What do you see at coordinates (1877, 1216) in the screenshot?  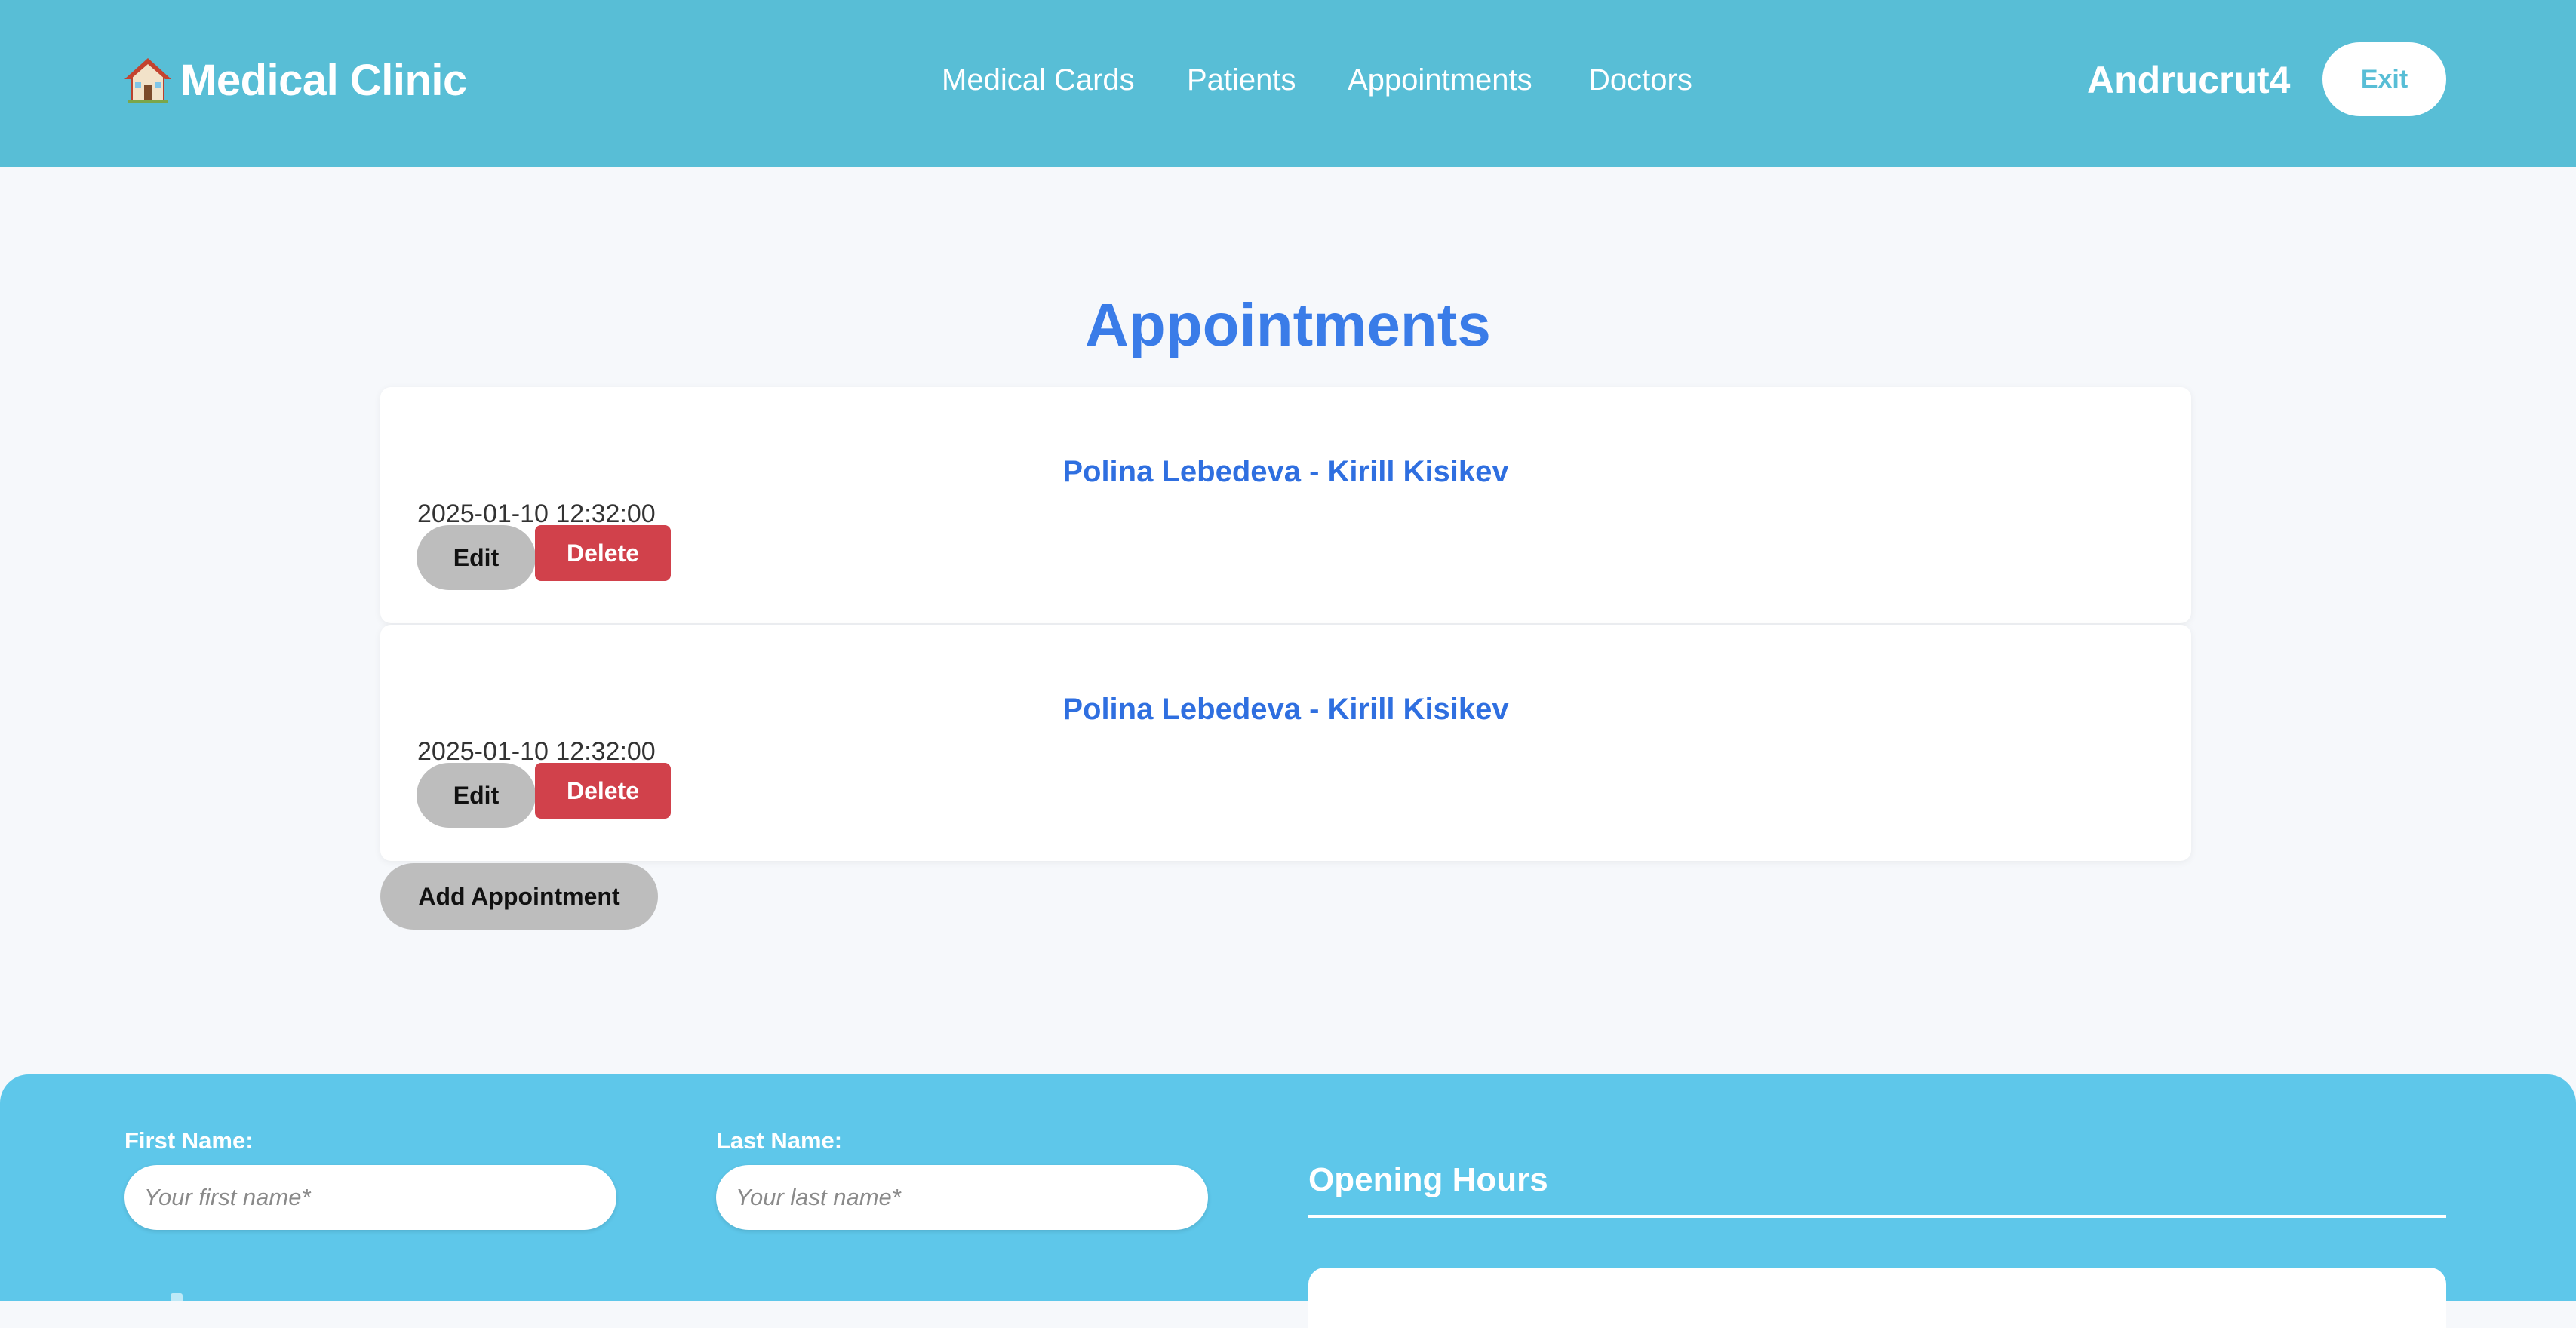 I see `opening-hours-divider` at bounding box center [1877, 1216].